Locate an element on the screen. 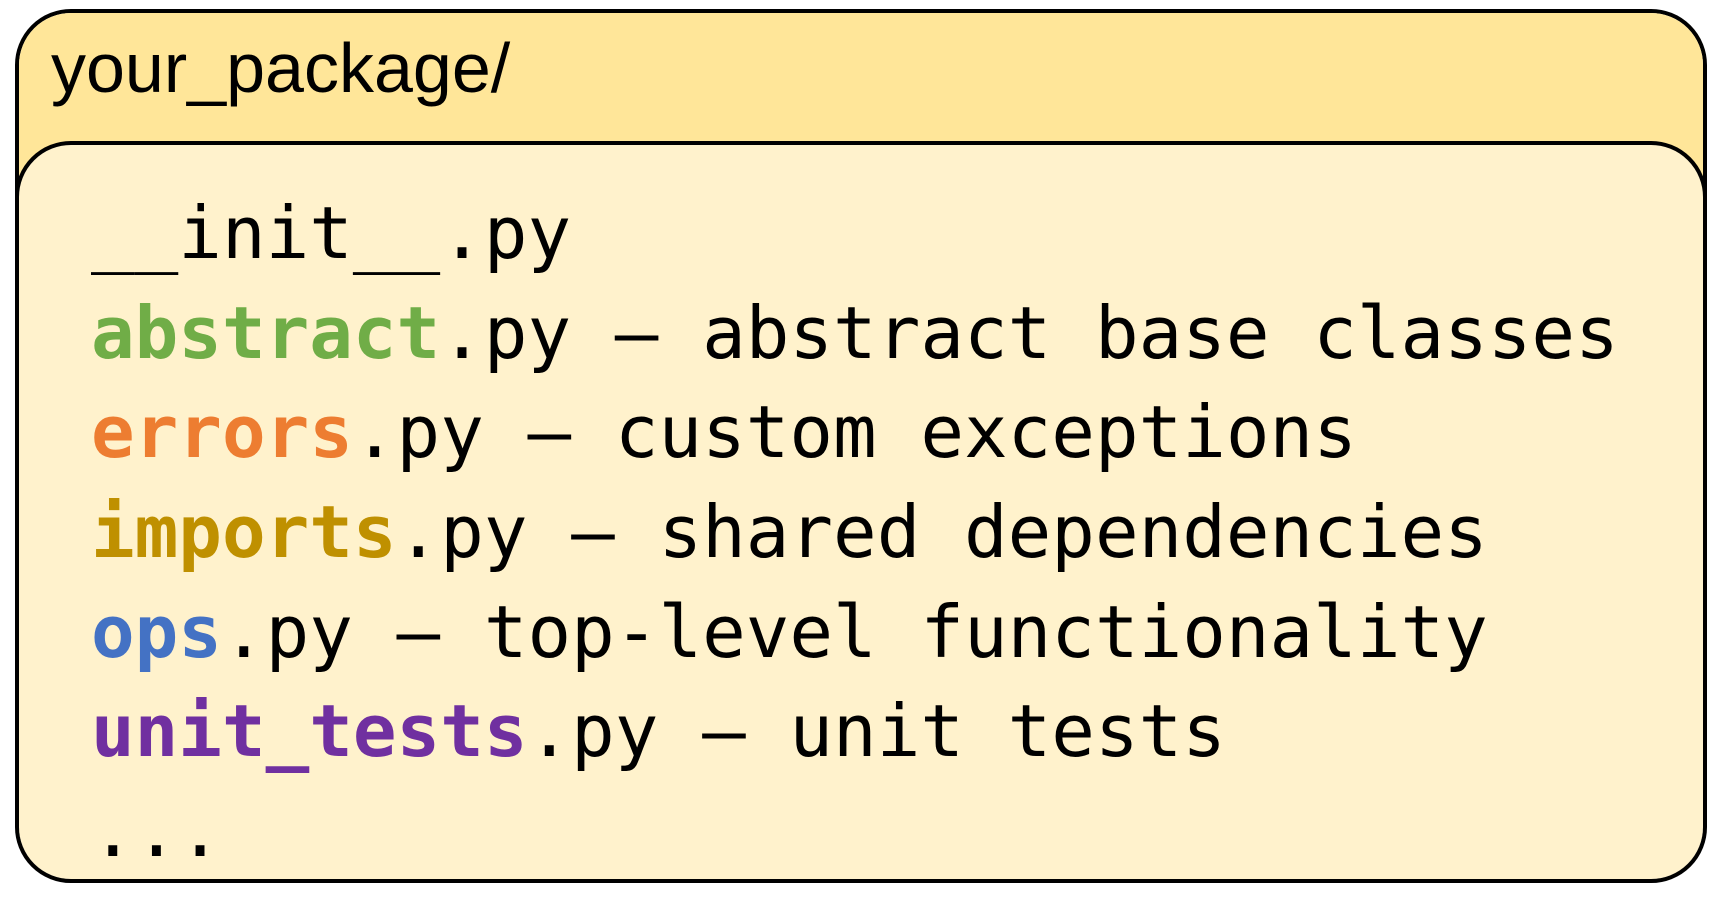 This screenshot has height=902, width=1722. folder-title: your_package/ is located at coordinates (281, 68).